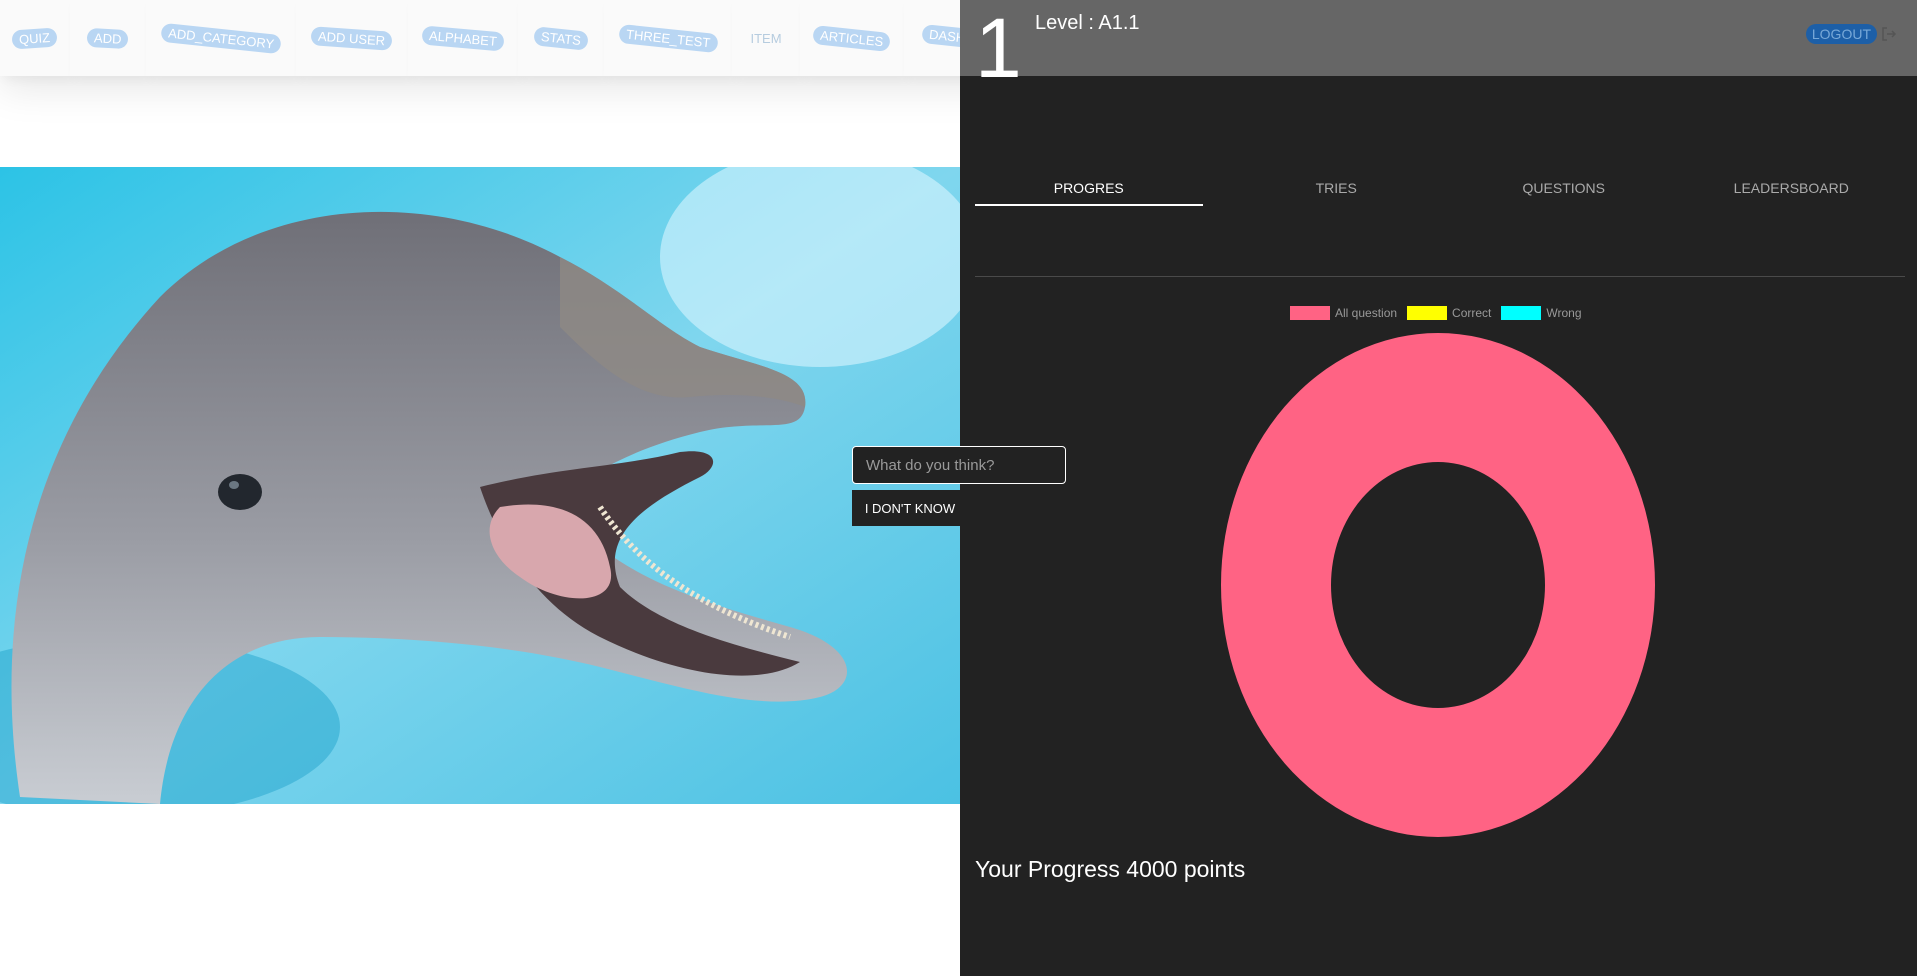  I want to click on nav-item-label: ALPHABET, so click(463, 38).